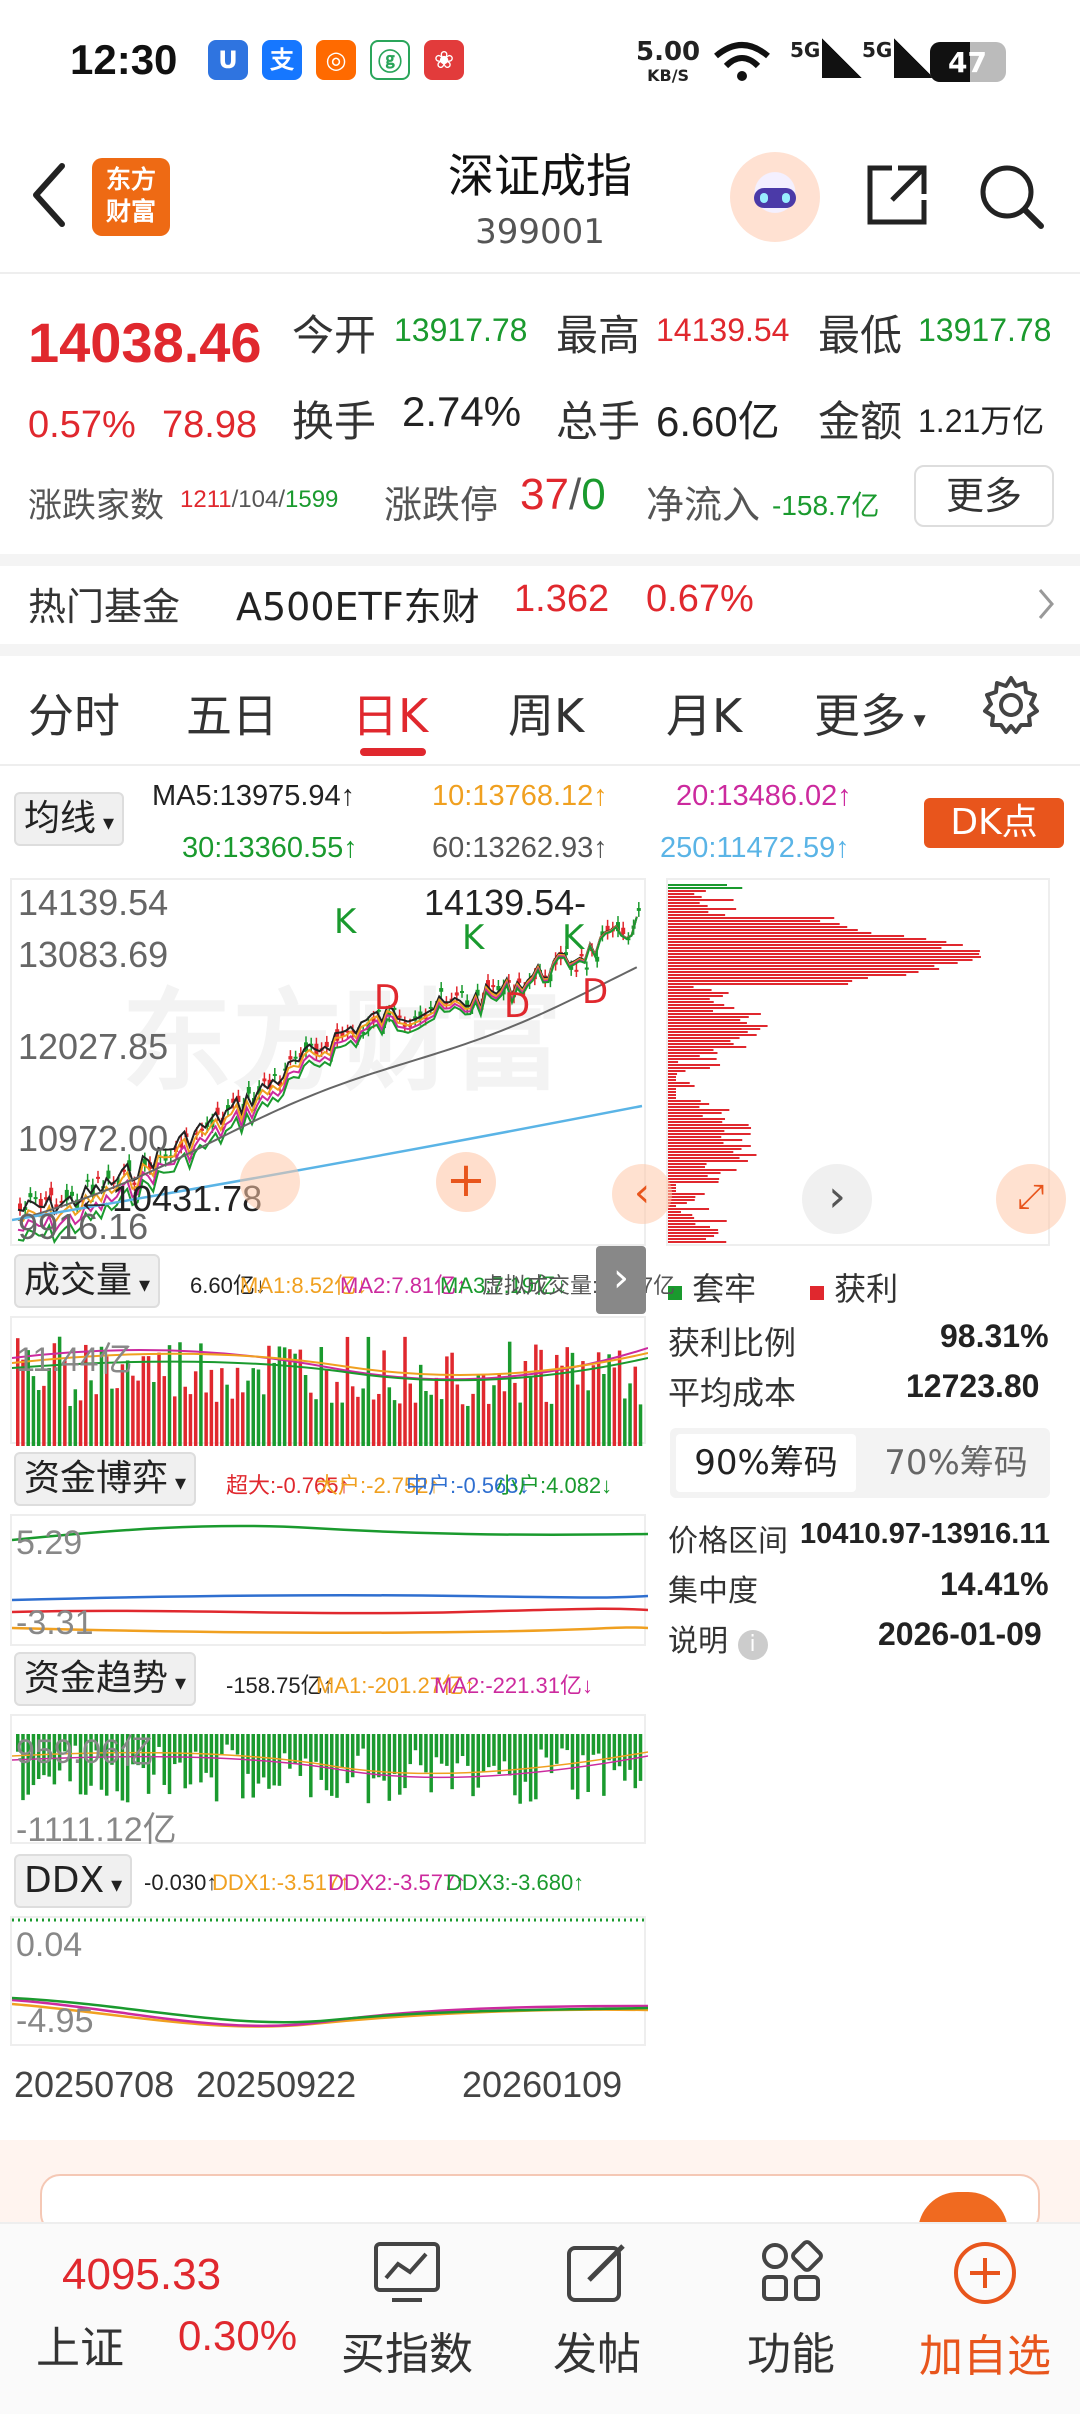 The image size is (1080, 2414). Describe the element at coordinates (336, 60) in the screenshot. I see `app-notification-icon-2: ◎` at that location.